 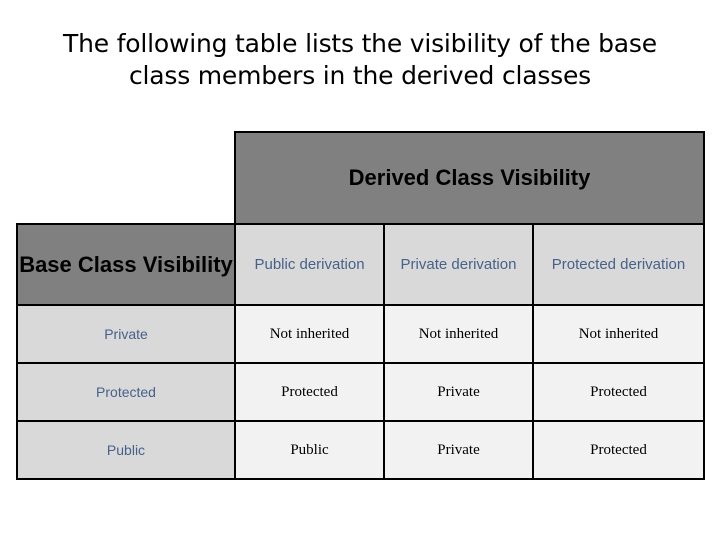 I want to click on cell-protected-protected-derivation: Protected, so click(x=618, y=392).